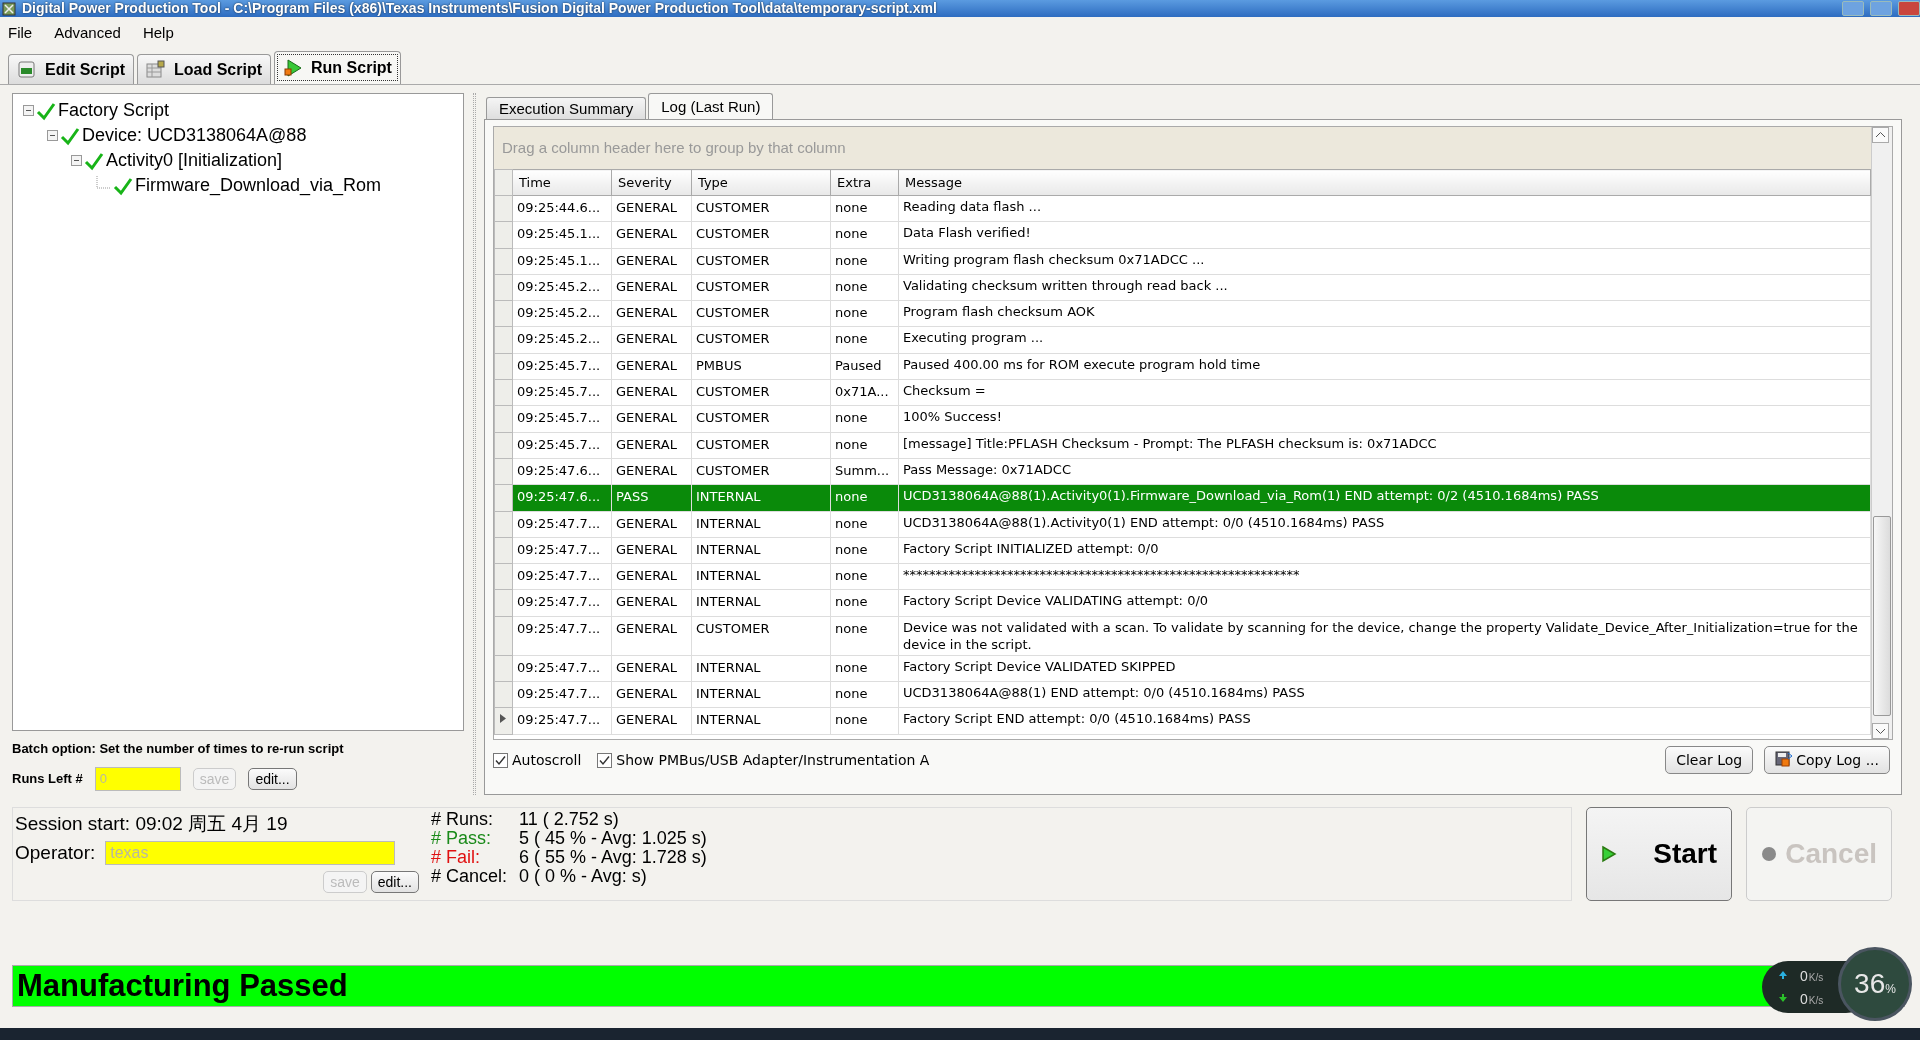 This screenshot has width=1920, height=1040. I want to click on column-header: Severity, so click(651, 182).